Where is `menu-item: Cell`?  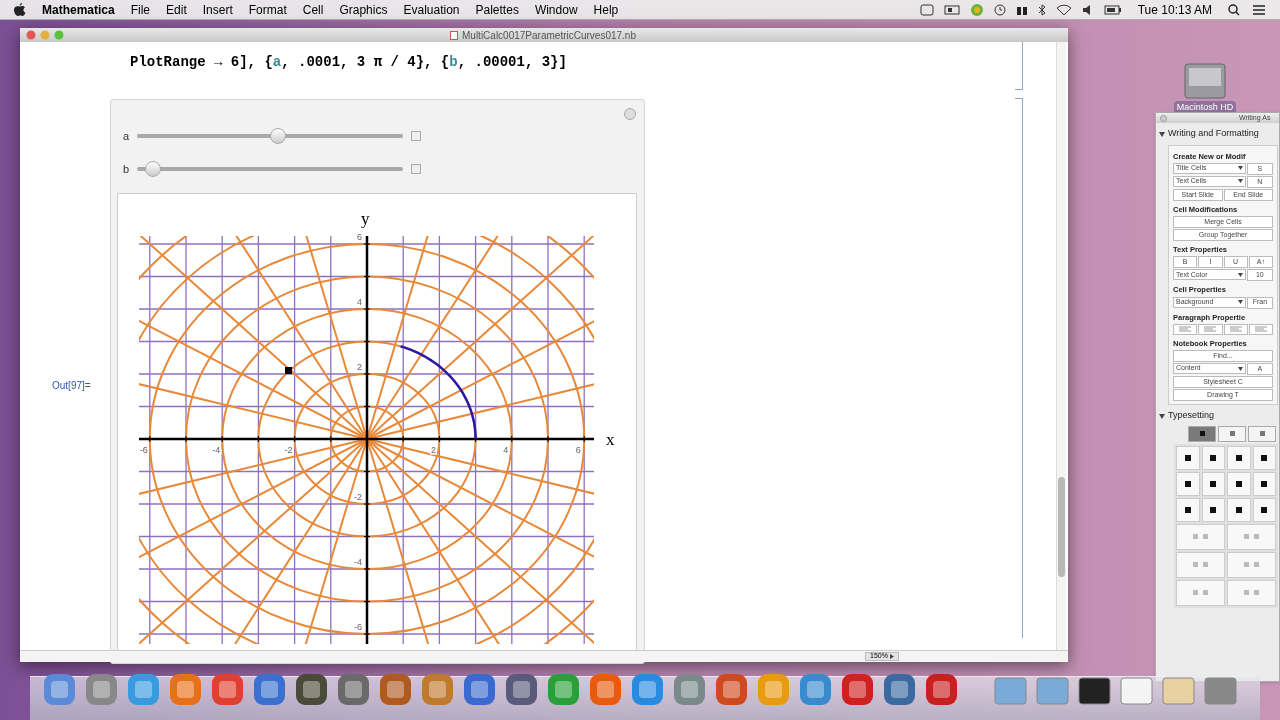
menu-item: Cell is located at coordinates (313, 9).